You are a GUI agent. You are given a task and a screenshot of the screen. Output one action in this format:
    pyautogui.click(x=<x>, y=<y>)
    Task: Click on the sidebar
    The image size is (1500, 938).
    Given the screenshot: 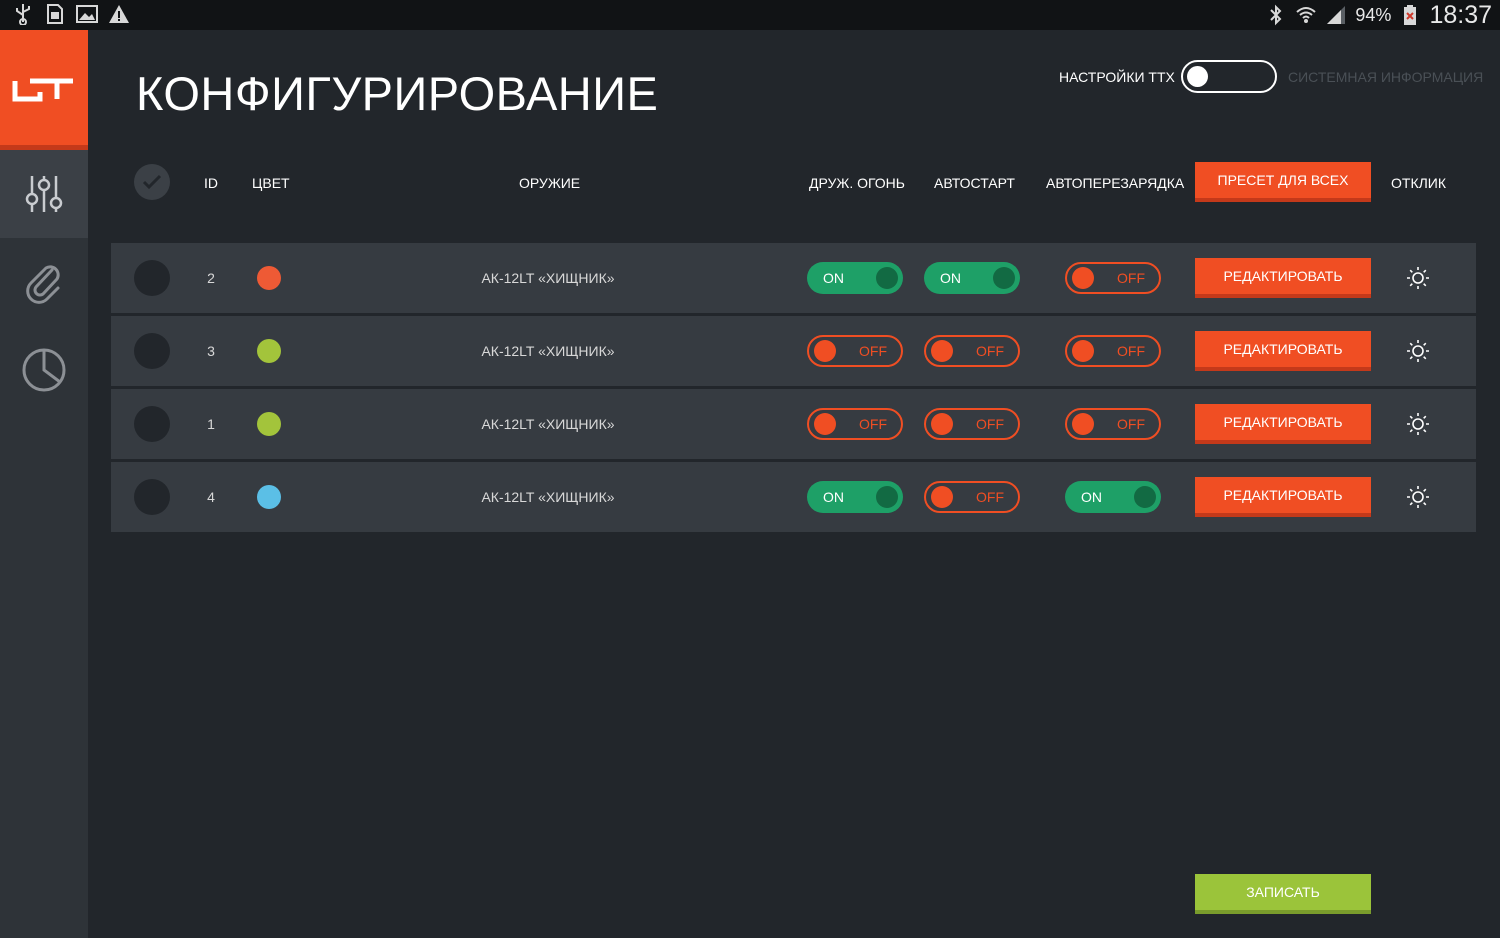 What is the action you would take?
    pyautogui.click(x=44, y=484)
    